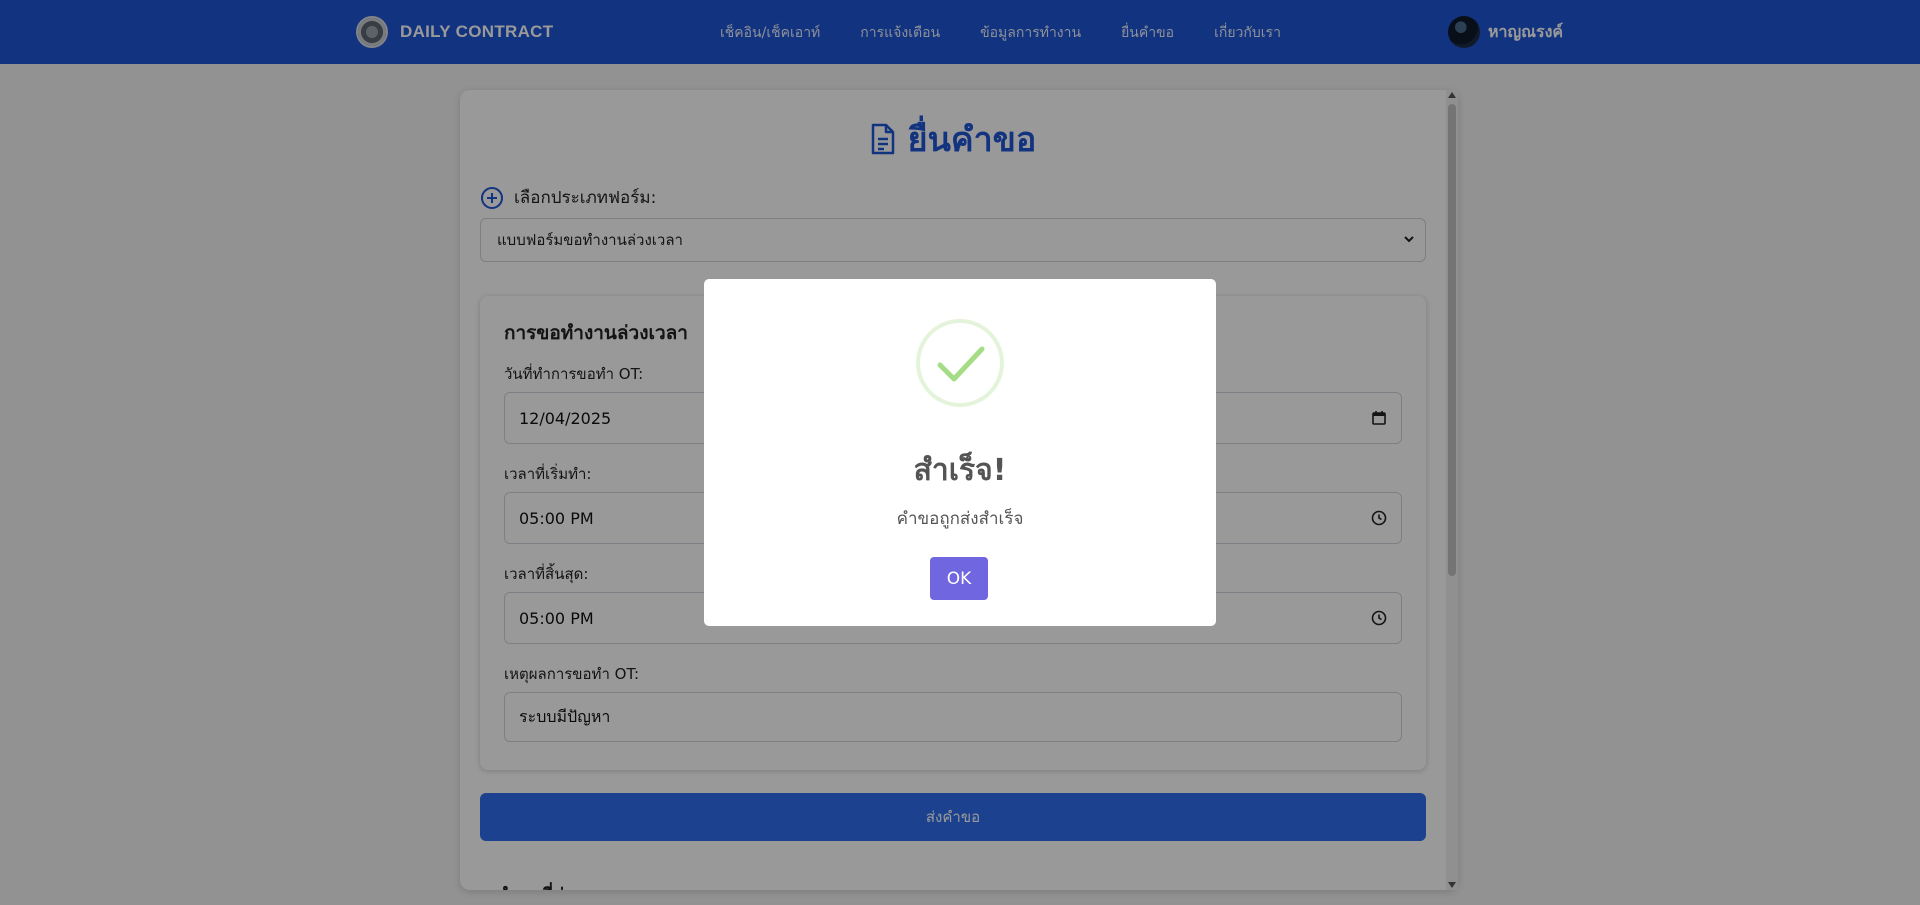 The image size is (1920, 905). I want to click on ok-button: OK, so click(959, 578).